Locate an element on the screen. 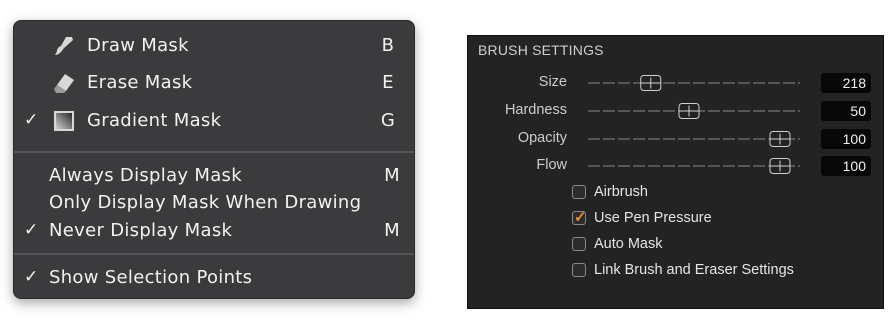 The image size is (896, 330). shortcut-key: G is located at coordinates (388, 120).